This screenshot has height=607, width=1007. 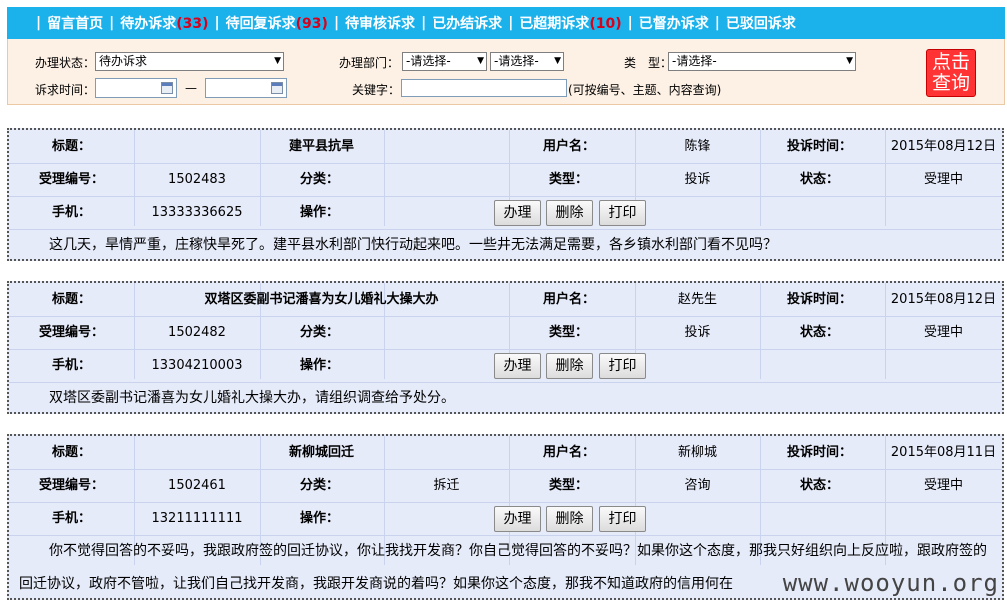 What do you see at coordinates (197, 212) in the screenshot?
I see `complaint-phone: 13333336625` at bounding box center [197, 212].